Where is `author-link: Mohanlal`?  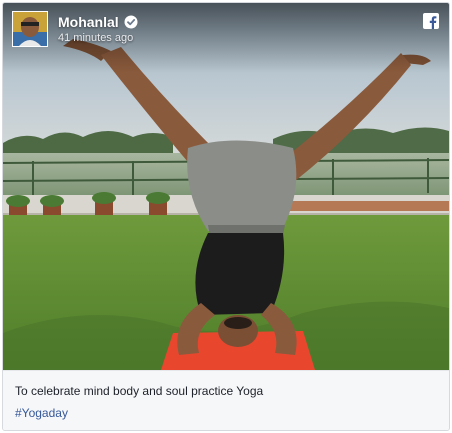
author-link: Mohanlal is located at coordinates (98, 22).